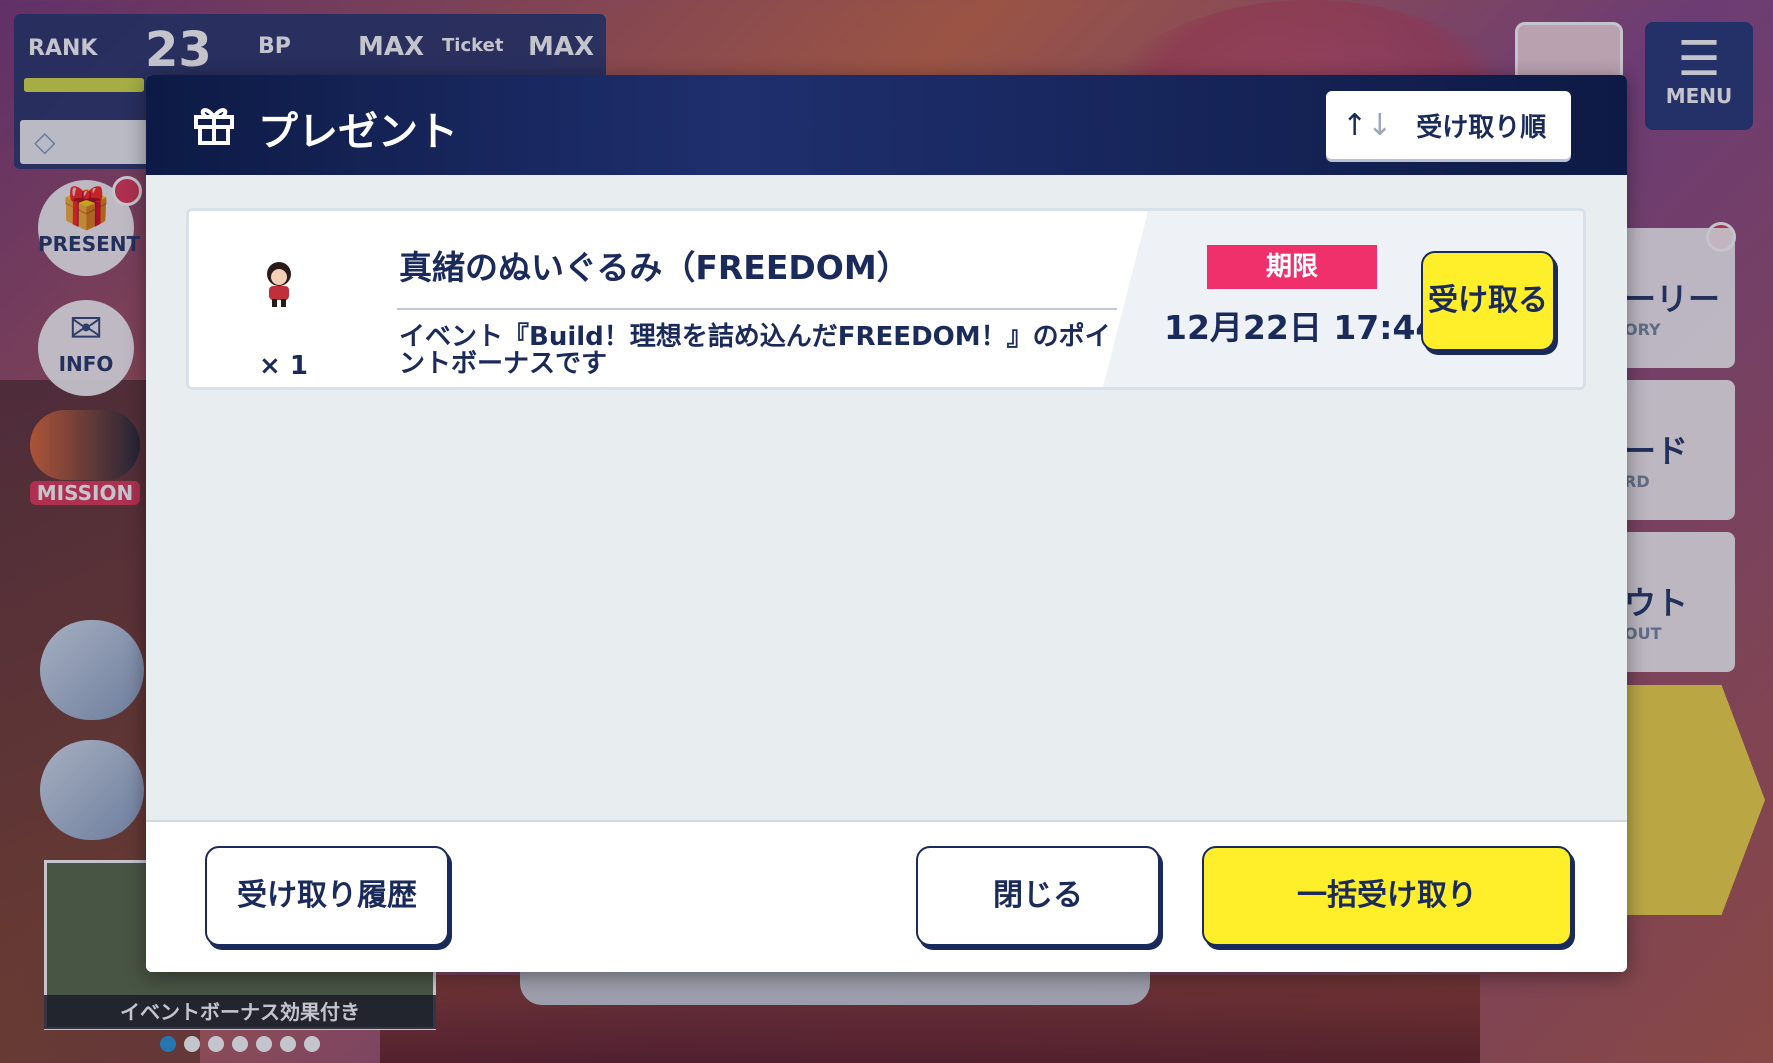  Describe the element at coordinates (1038, 896) in the screenshot. I see `close-button: 閉じる` at that location.